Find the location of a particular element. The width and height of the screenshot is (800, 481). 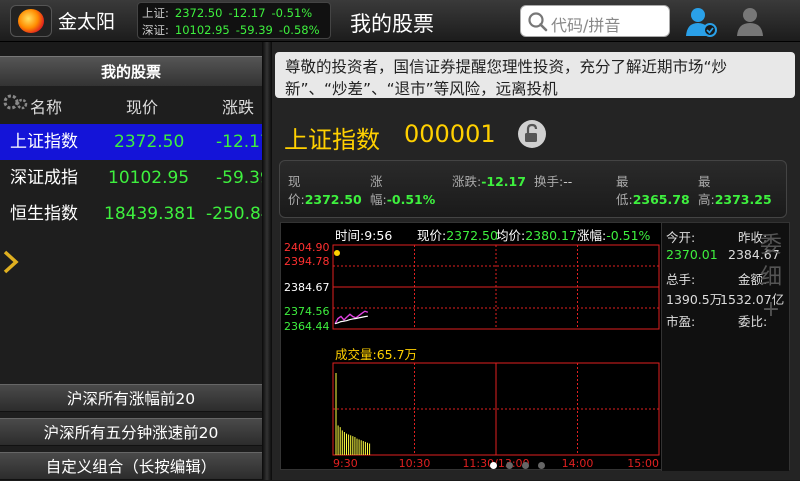

page-dot-active is located at coordinates (493, 465).